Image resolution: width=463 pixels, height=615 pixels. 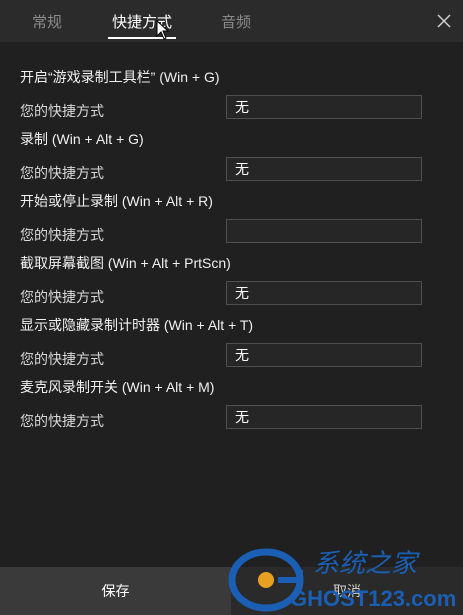 I want to click on shortcut-screenshot: 截取屏幕截图 (Win + Alt + PrtScn) 您的快捷方式, so click(x=231, y=284).